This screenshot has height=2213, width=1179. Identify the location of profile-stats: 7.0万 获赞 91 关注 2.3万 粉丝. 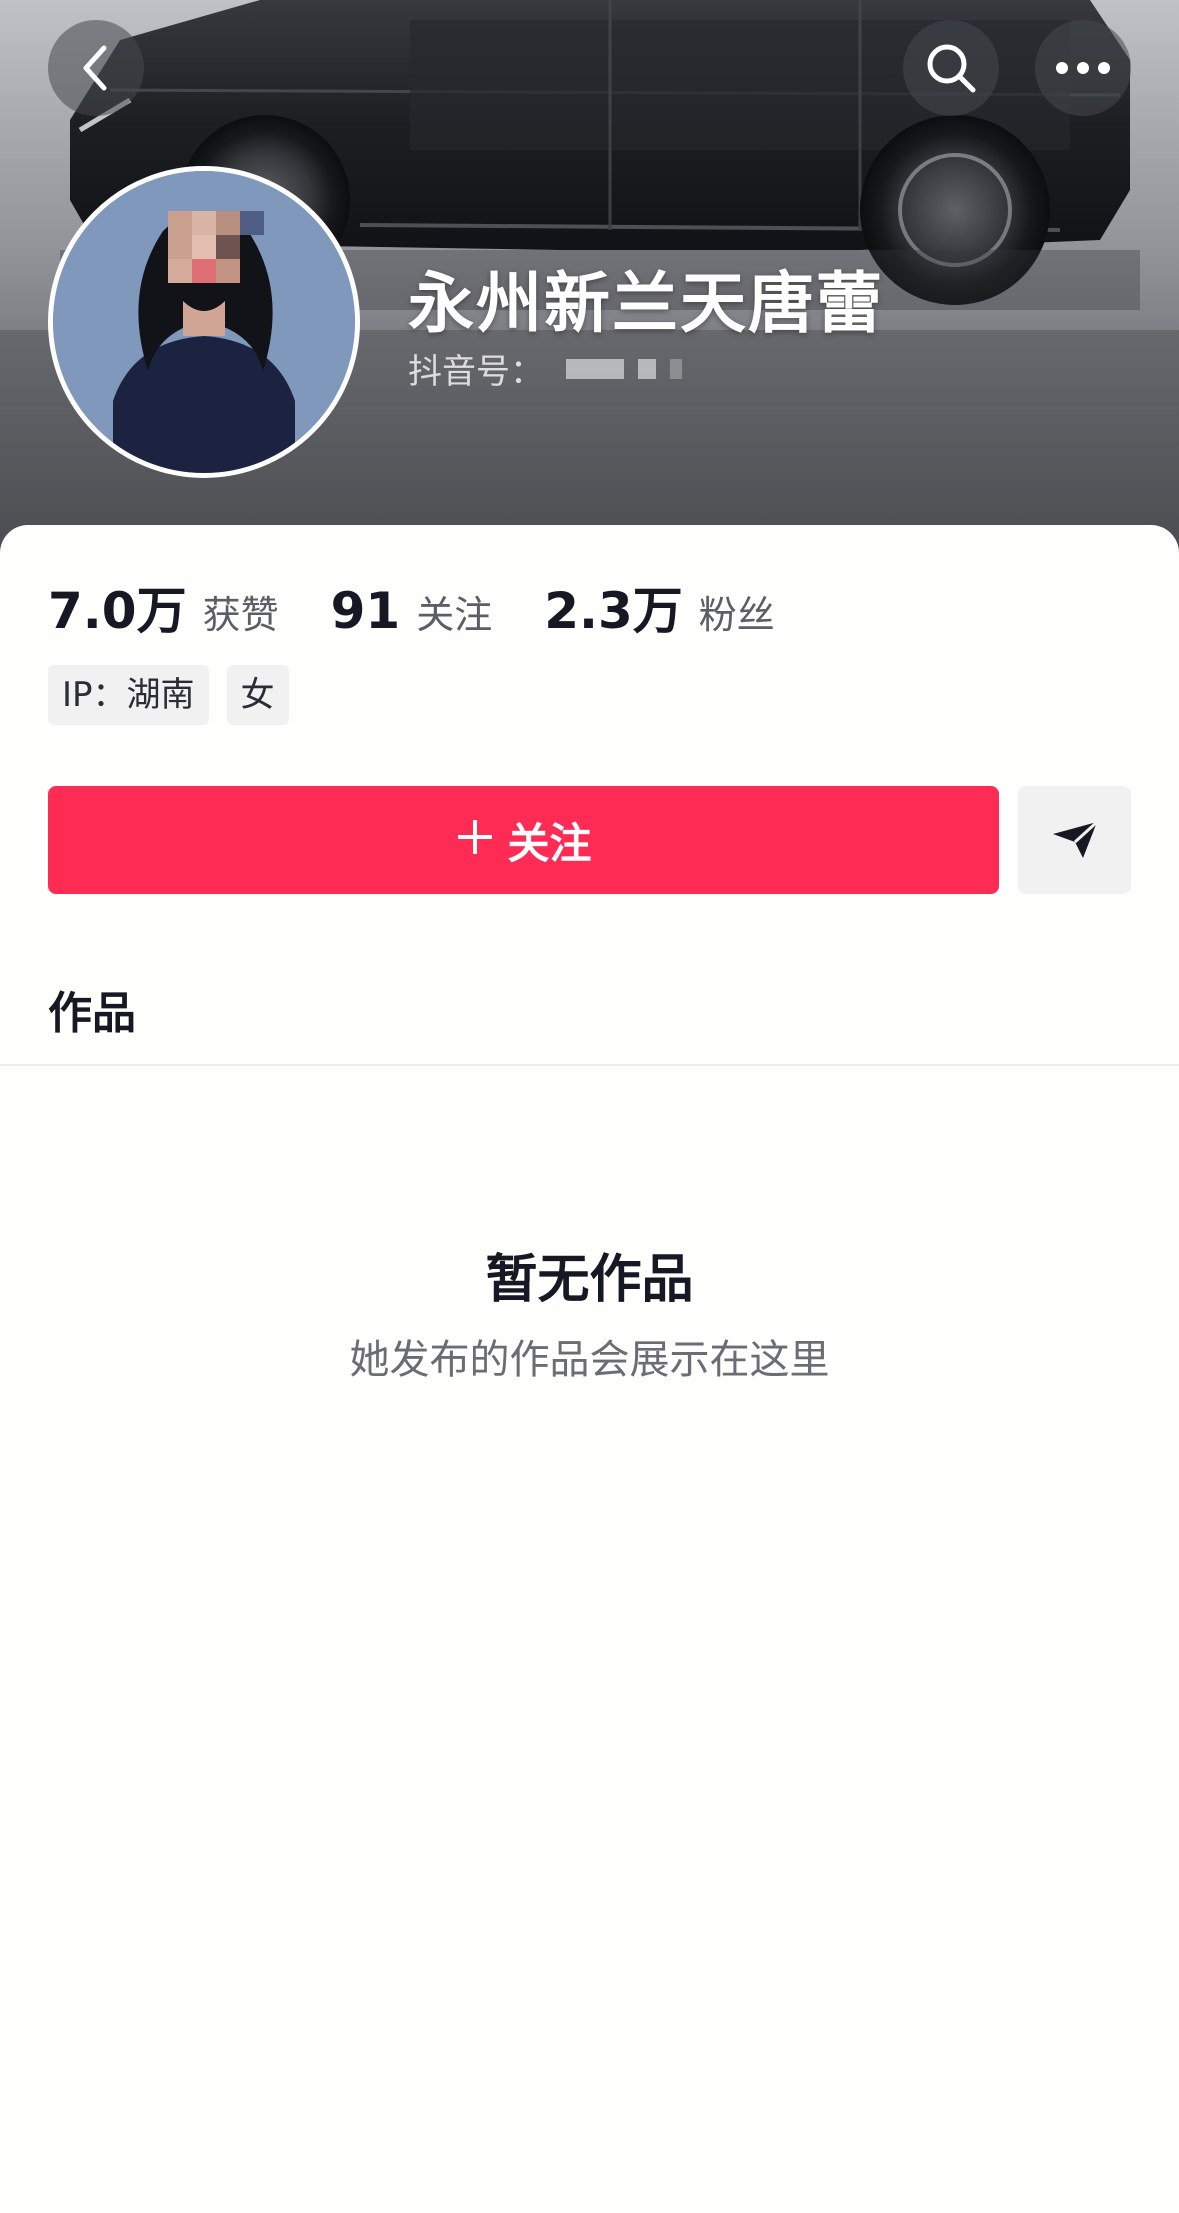
(437, 607).